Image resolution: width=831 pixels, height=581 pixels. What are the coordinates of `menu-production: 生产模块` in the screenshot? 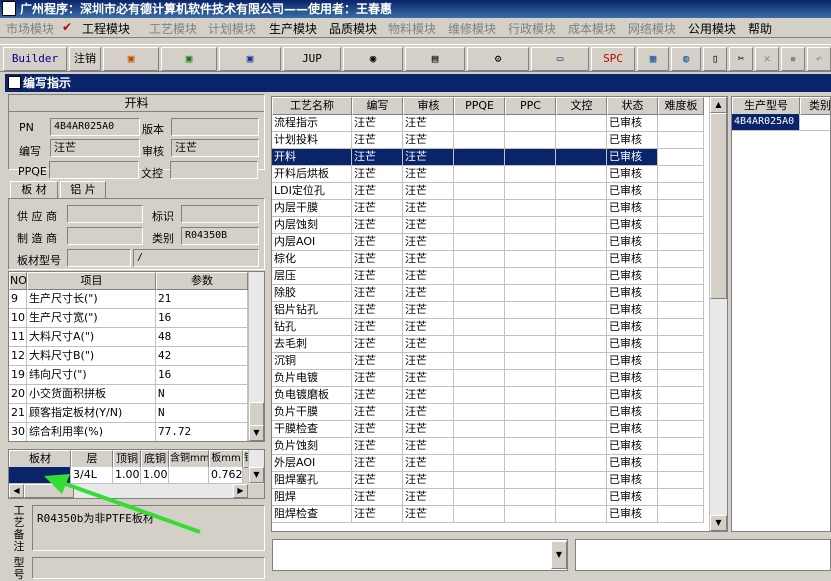 It's located at (293, 28).